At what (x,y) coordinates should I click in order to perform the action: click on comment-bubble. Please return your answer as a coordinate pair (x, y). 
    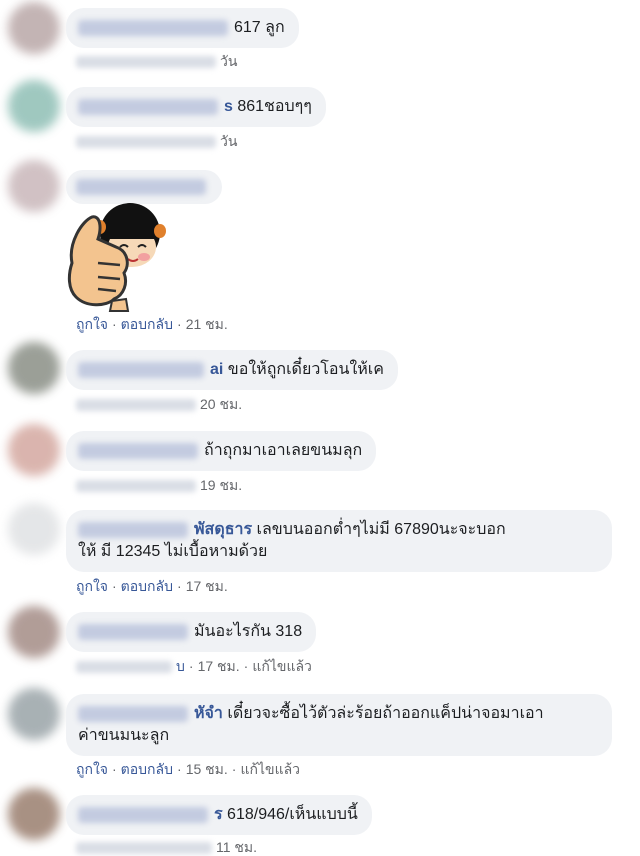
    Looking at the image, I should click on (144, 187).